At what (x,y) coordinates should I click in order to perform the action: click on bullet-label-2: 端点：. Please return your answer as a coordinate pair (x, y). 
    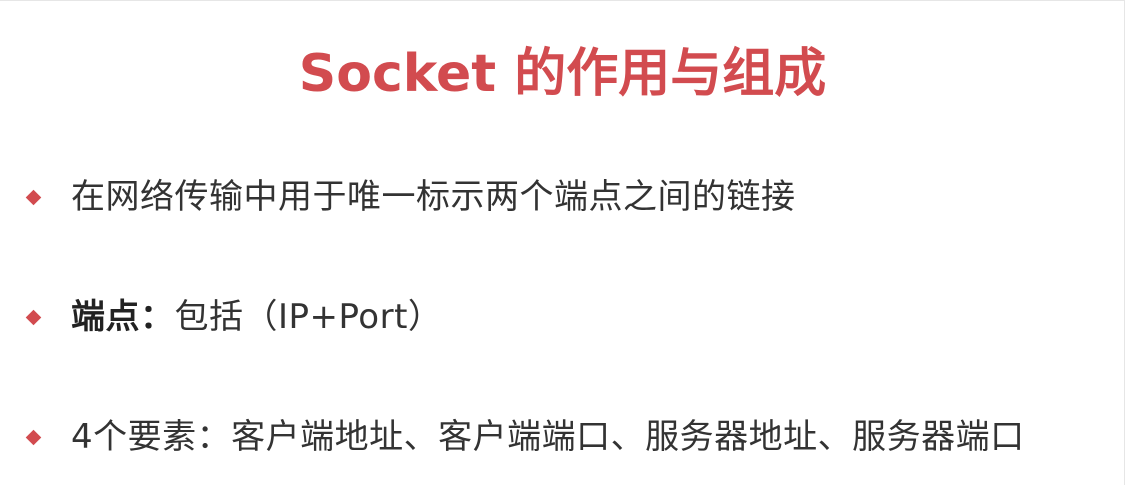
    Looking at the image, I should click on (123, 317).